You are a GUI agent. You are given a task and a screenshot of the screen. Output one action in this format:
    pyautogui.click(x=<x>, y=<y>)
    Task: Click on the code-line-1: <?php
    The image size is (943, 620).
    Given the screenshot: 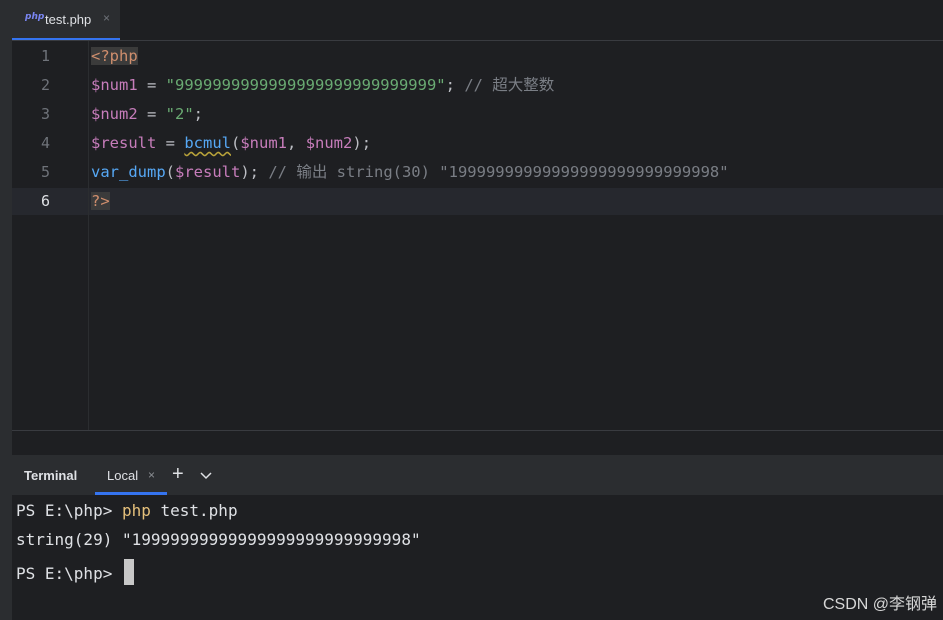 What is the action you would take?
    pyautogui.click(x=114, y=56)
    